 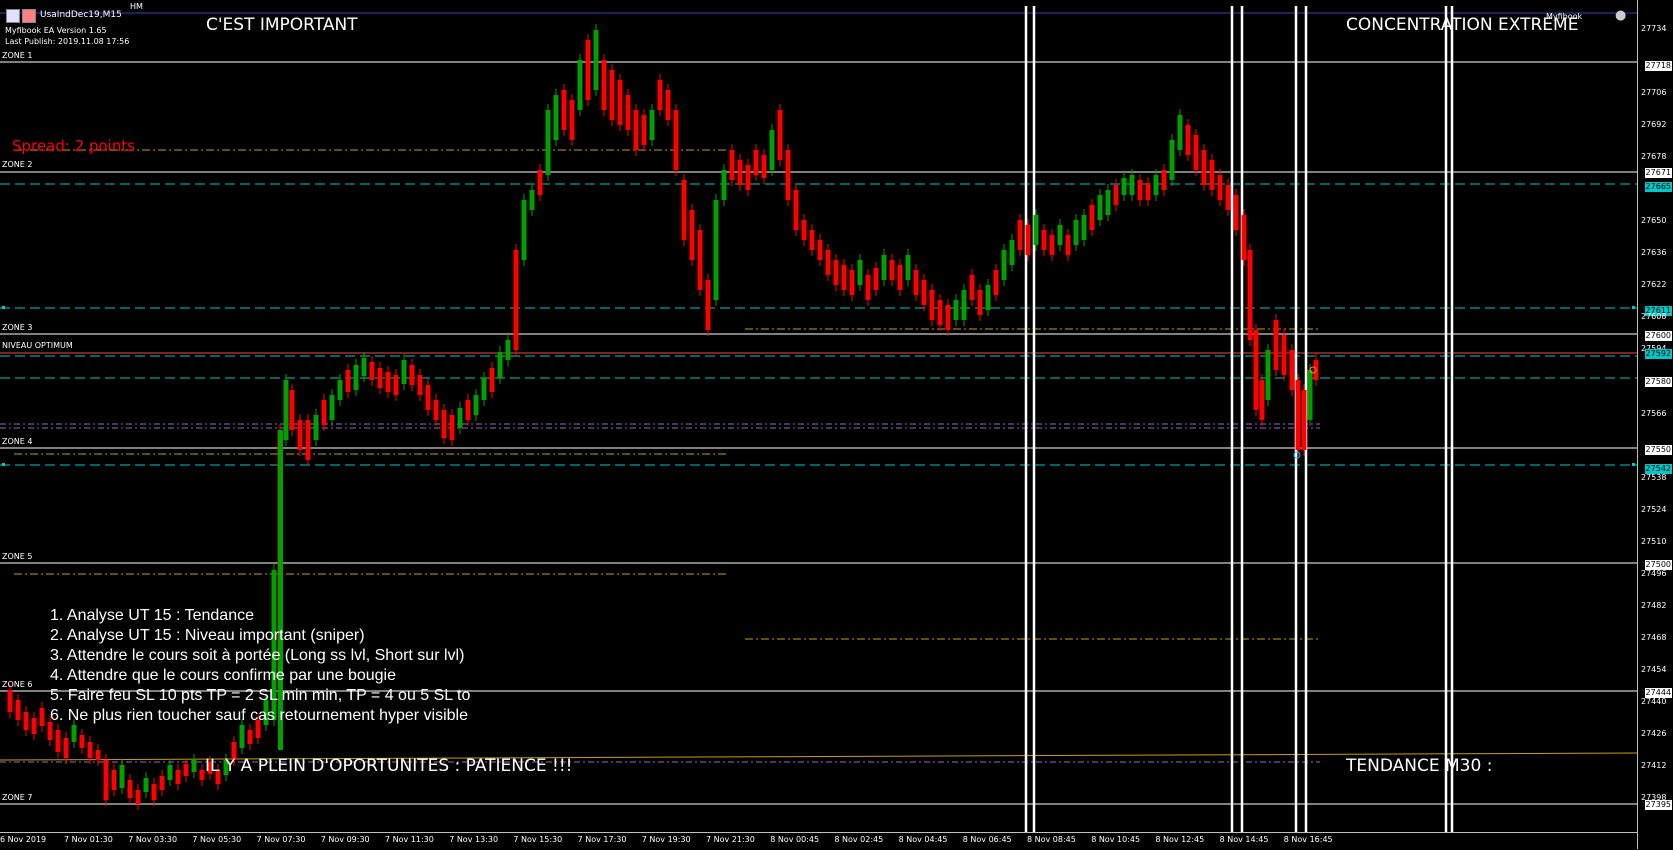 What do you see at coordinates (1654, 28) in the screenshot?
I see `price-tick: 27734` at bounding box center [1654, 28].